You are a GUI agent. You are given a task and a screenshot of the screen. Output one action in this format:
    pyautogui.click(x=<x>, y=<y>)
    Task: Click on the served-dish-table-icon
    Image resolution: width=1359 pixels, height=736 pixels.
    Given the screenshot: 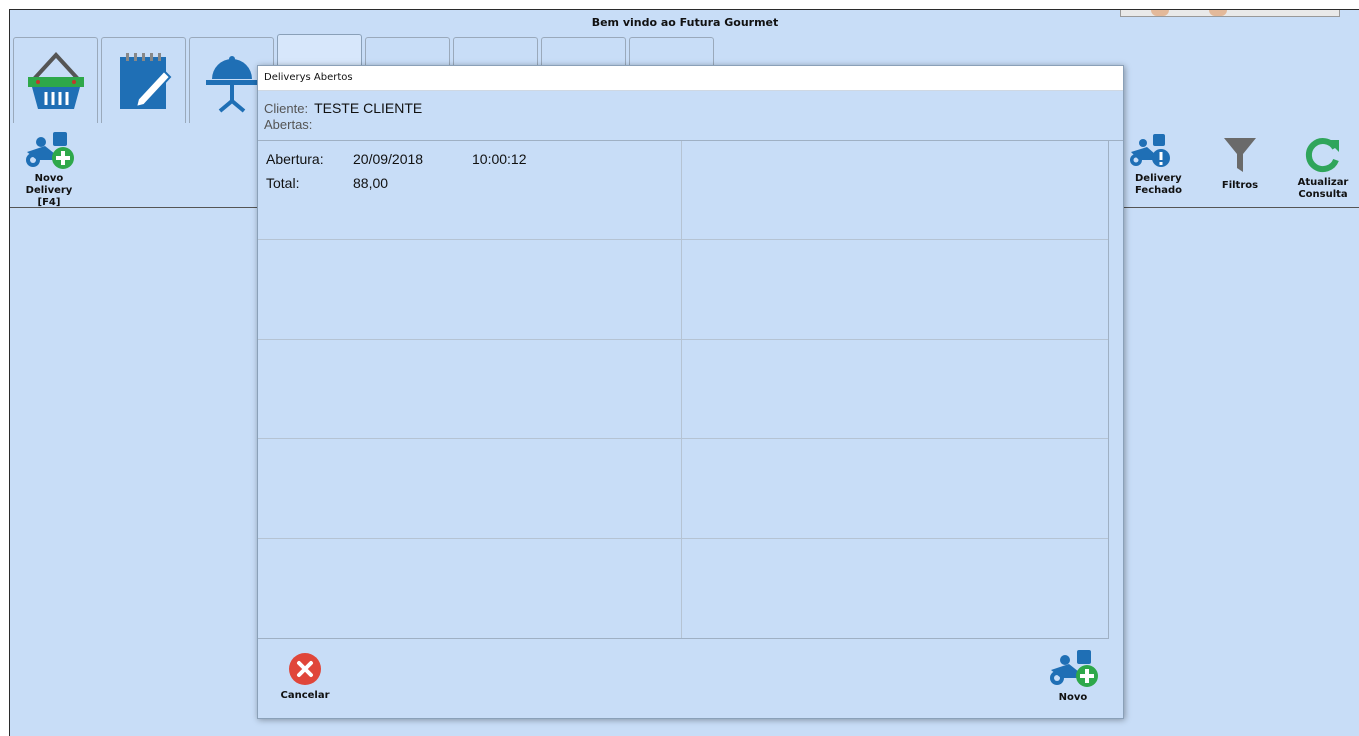 What is the action you would take?
    pyautogui.click(x=231, y=84)
    